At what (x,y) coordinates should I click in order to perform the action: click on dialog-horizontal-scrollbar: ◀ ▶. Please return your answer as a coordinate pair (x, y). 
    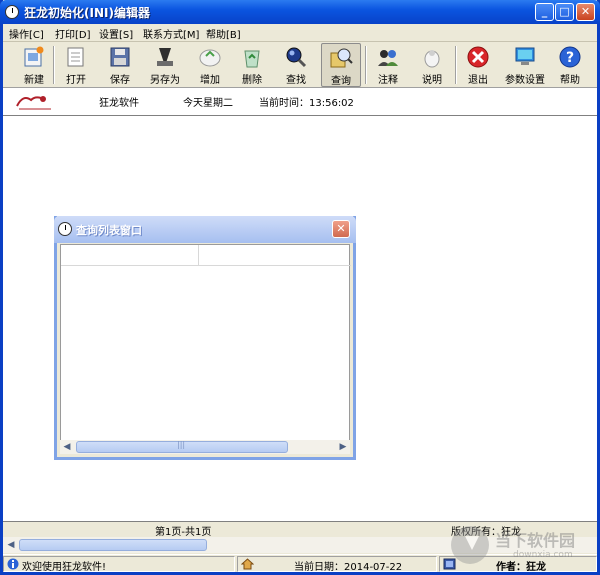
    Looking at the image, I should click on (205, 447).